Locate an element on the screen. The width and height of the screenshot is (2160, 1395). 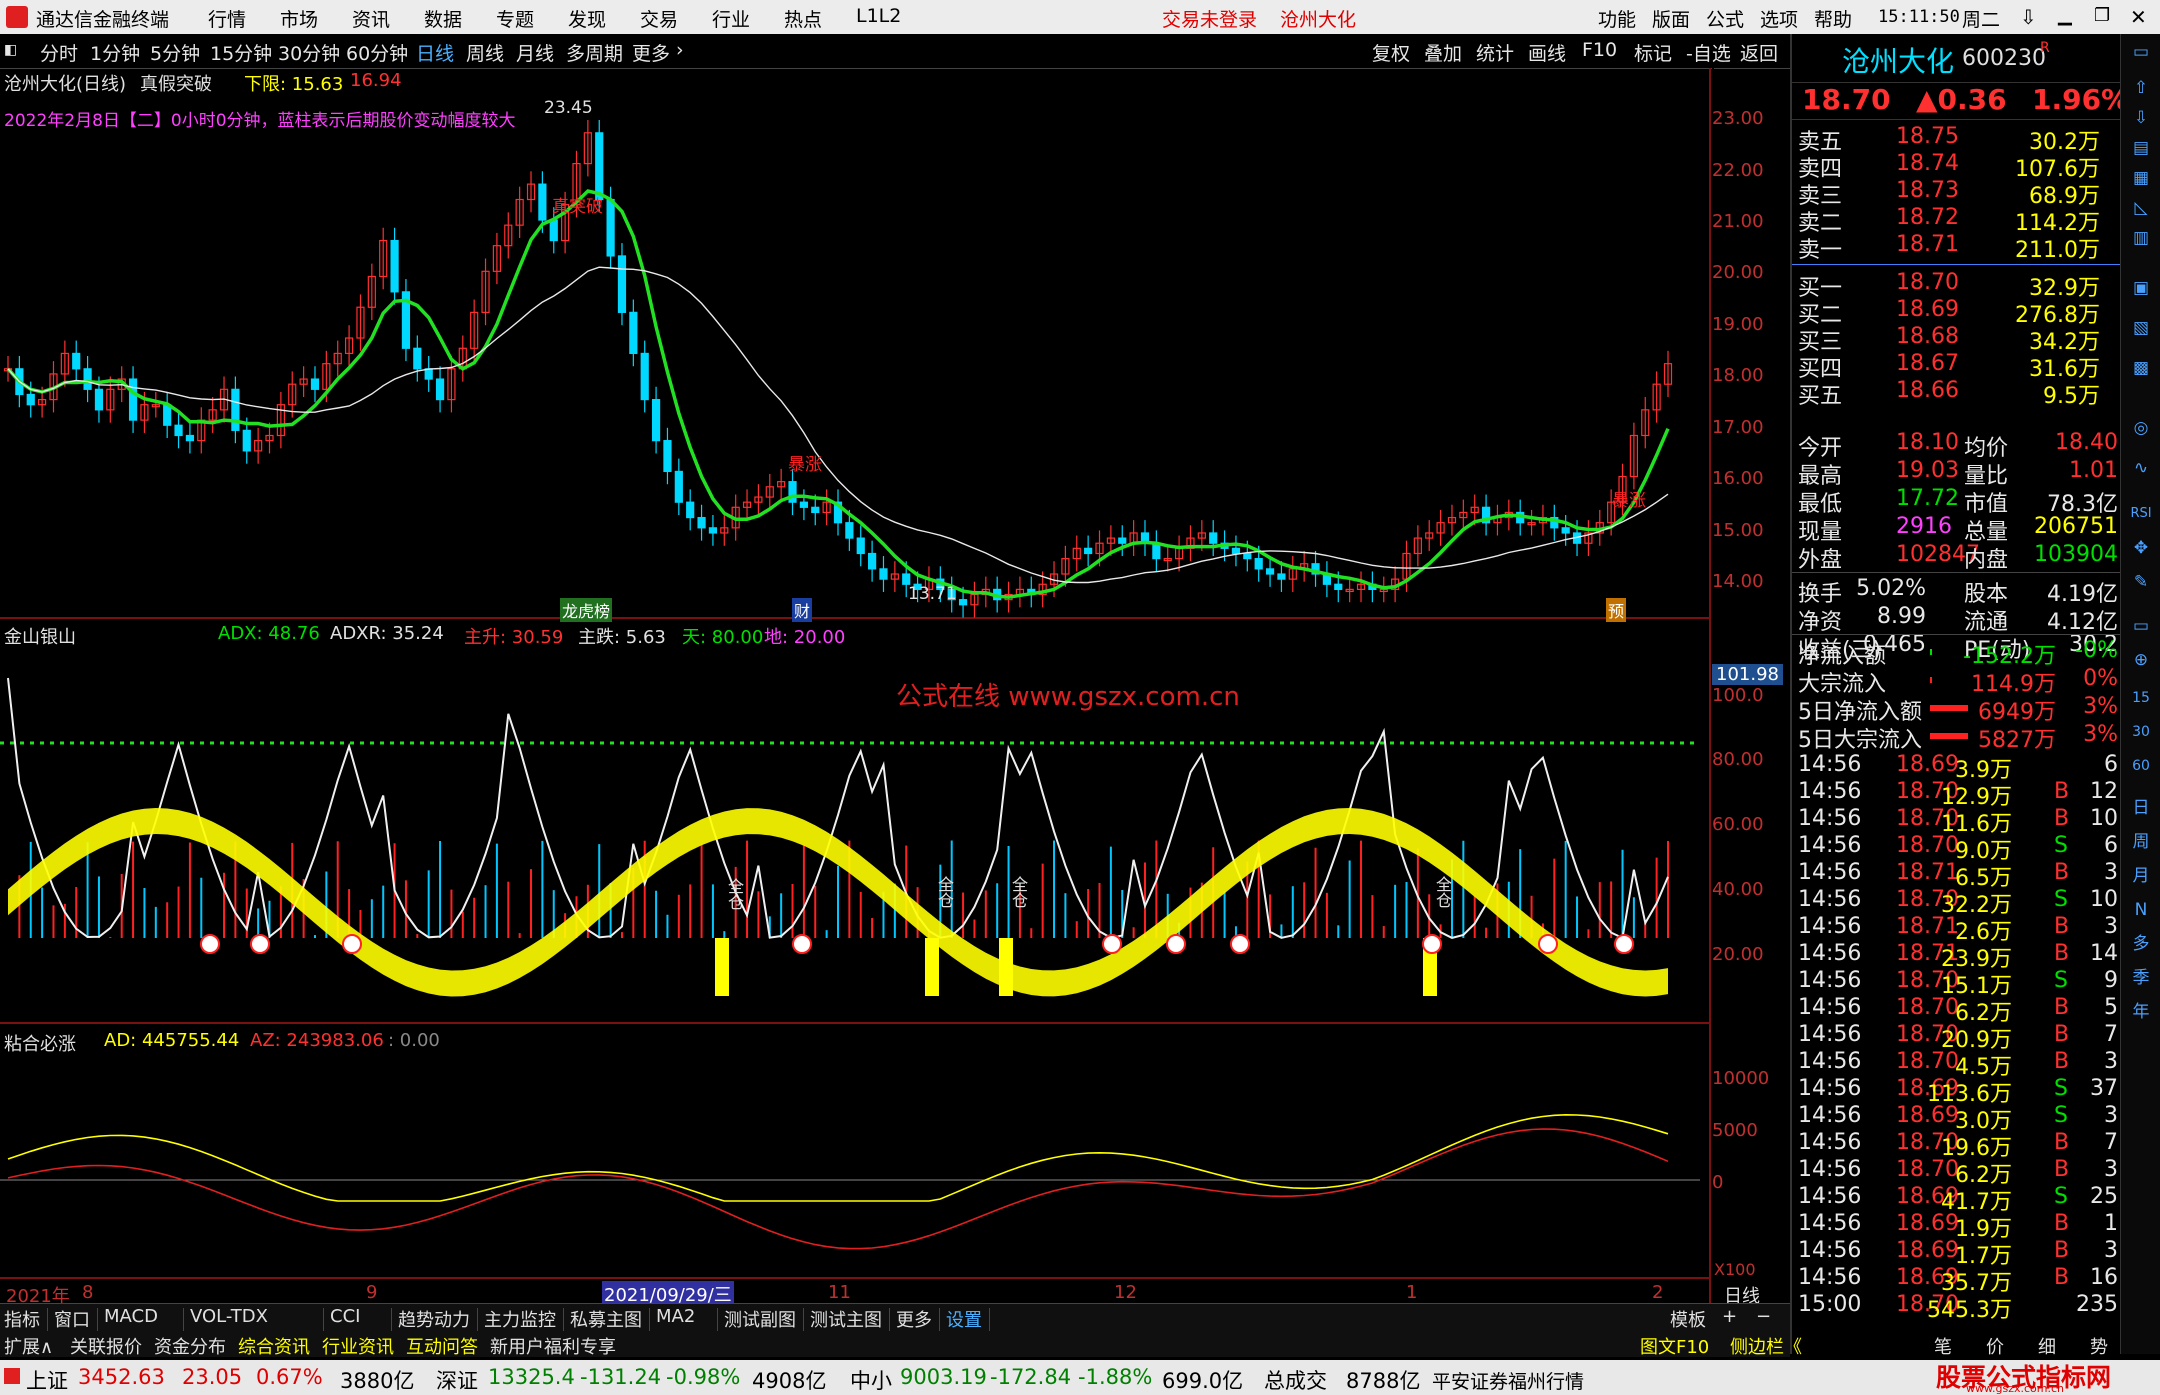
indicator-tab: 更多 is located at coordinates (914, 1319).